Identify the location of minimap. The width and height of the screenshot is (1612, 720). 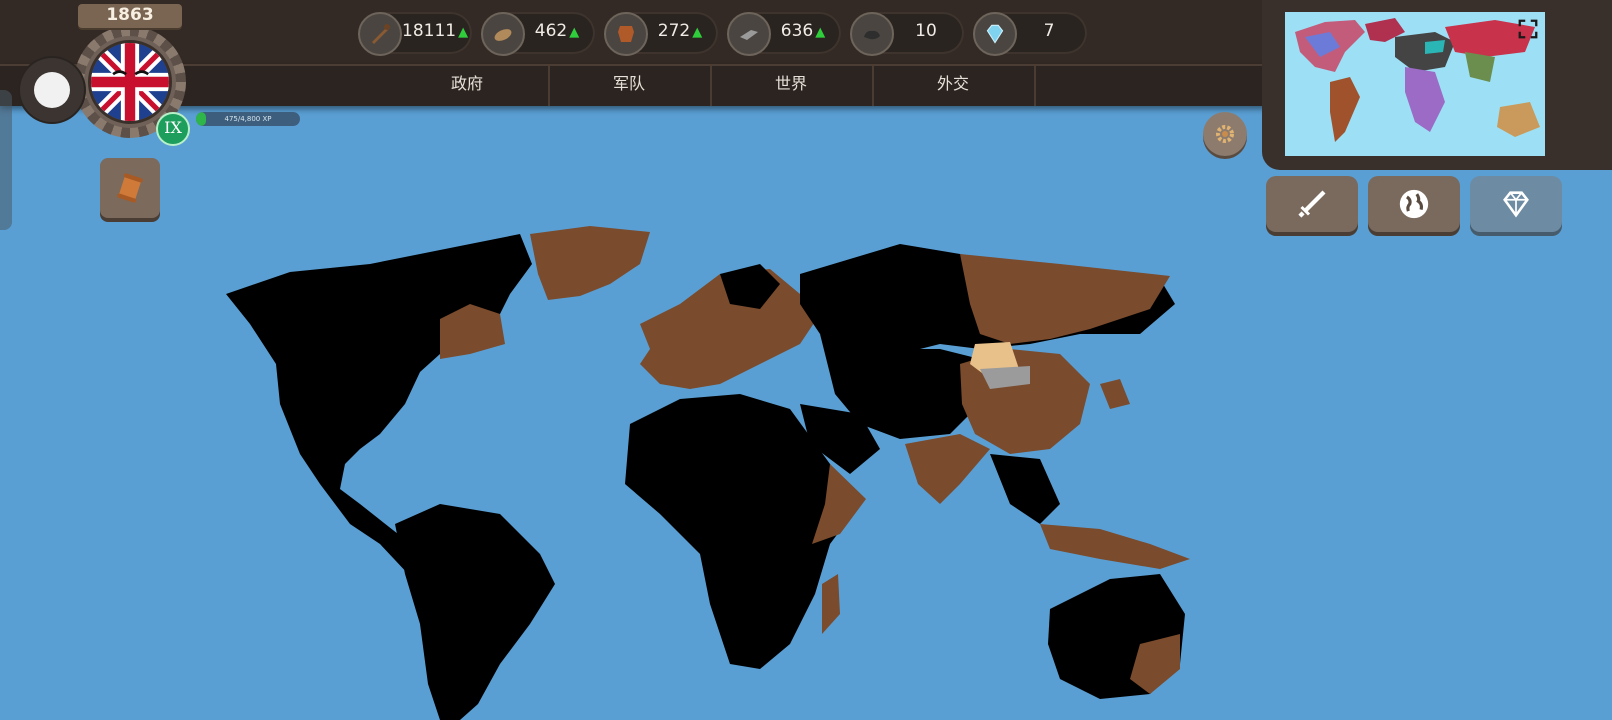
(1415, 84).